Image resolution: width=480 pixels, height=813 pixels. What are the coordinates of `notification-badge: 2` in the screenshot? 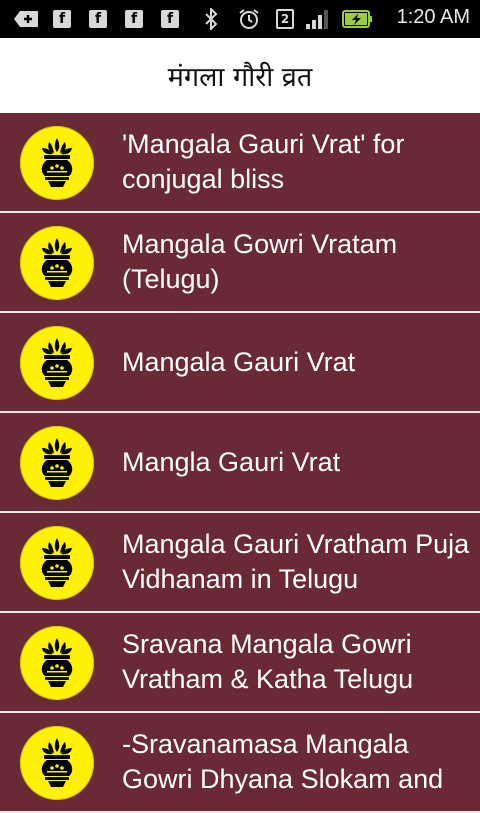 It's located at (285, 19).